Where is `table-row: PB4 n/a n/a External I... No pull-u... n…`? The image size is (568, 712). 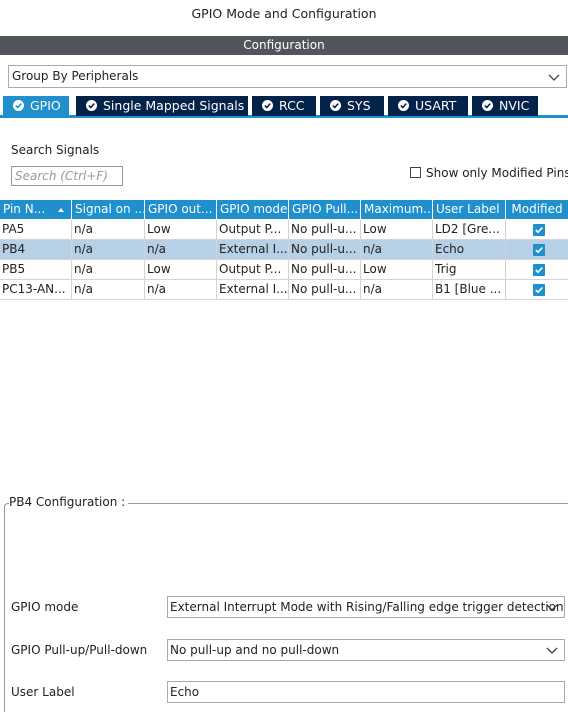 table-row: PB4 n/a n/a External I... No pull-u... n… is located at coordinates (284, 250).